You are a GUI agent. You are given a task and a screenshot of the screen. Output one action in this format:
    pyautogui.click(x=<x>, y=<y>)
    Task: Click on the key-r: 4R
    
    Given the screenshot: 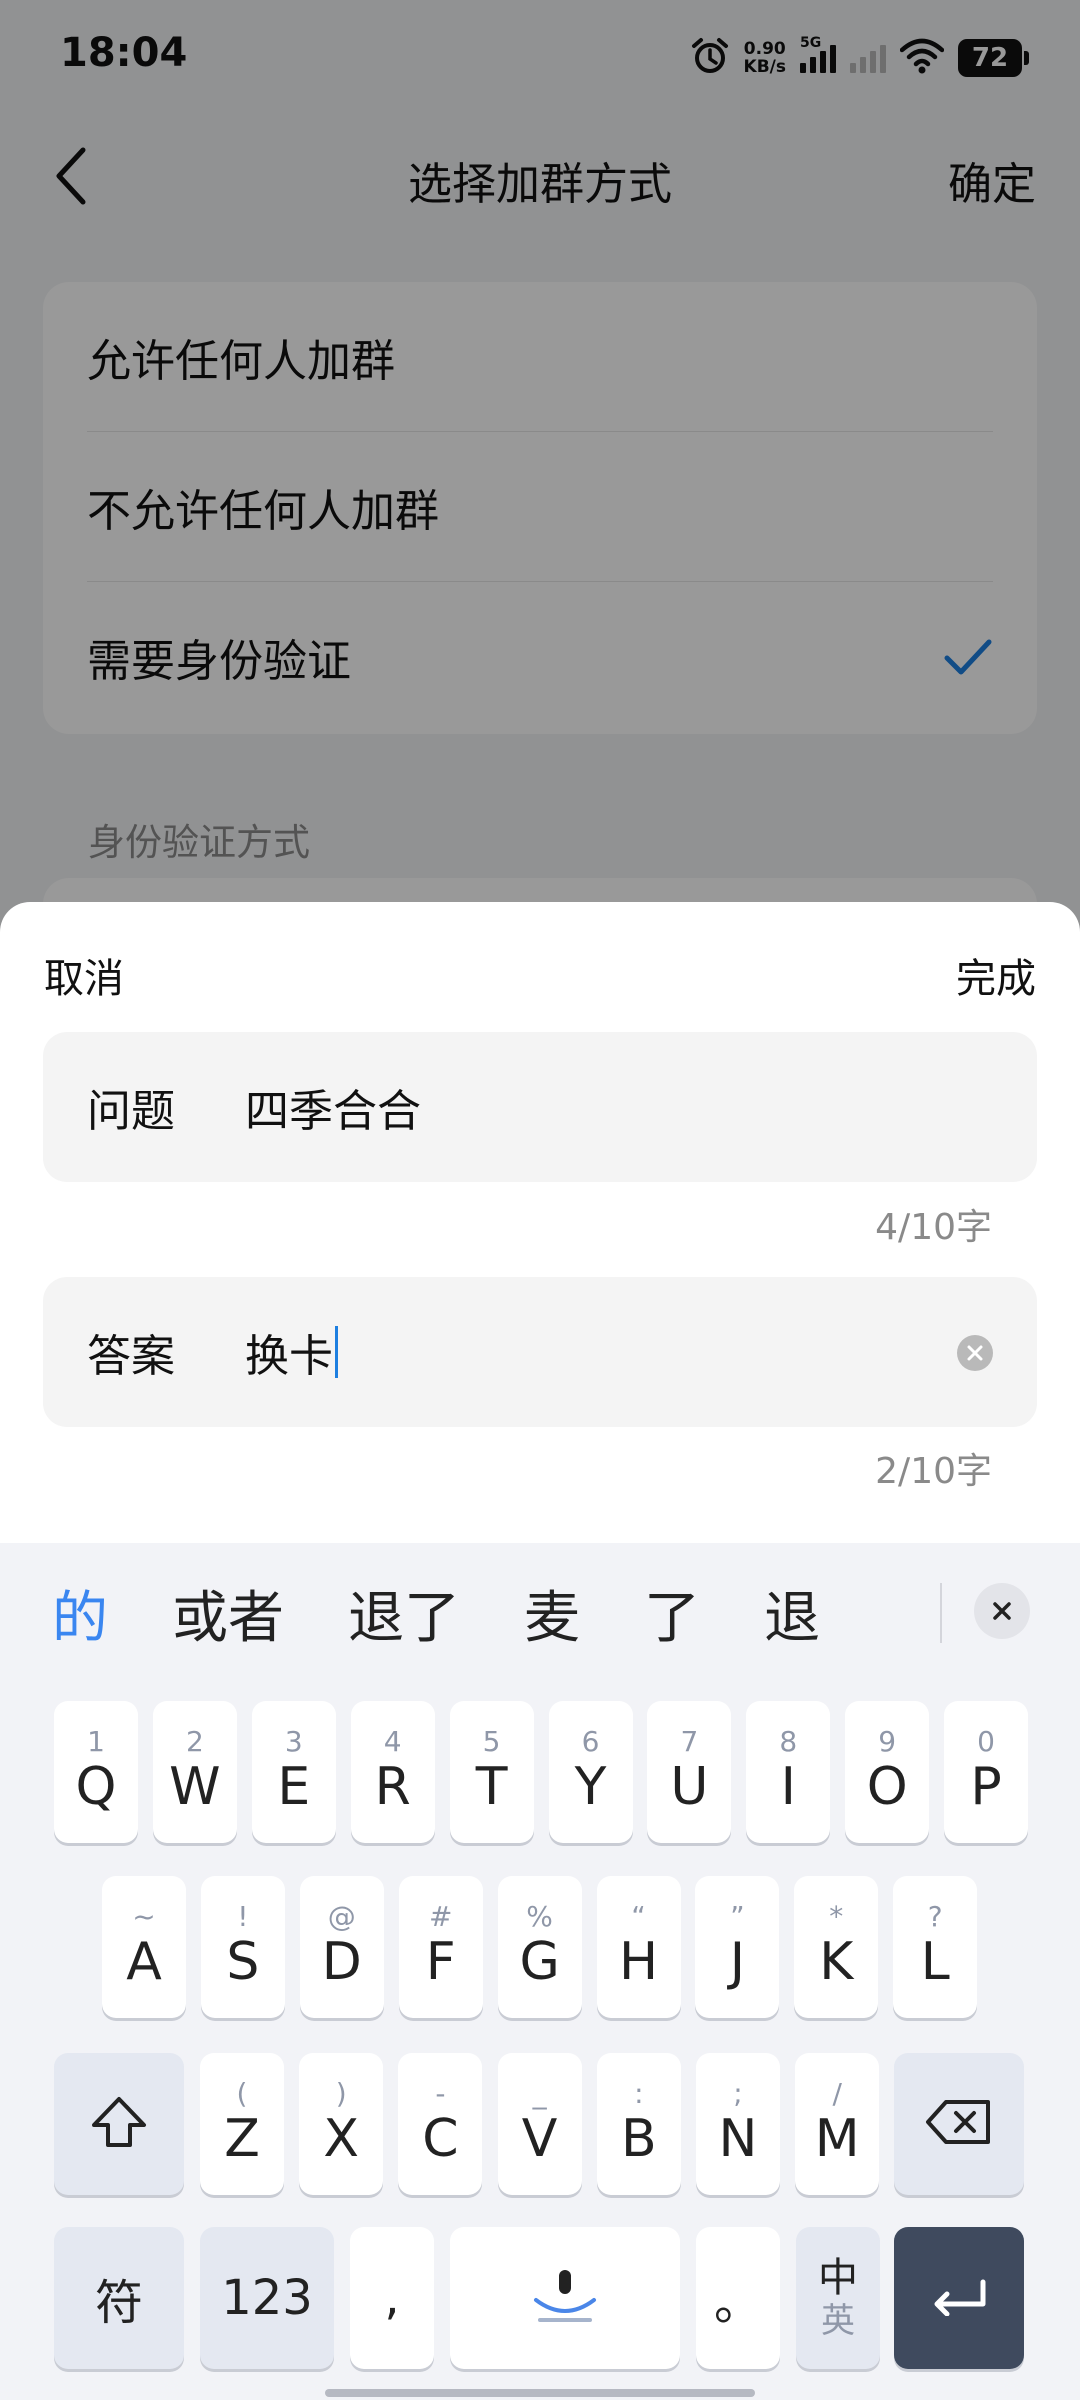 What is the action you would take?
    pyautogui.click(x=392, y=1772)
    